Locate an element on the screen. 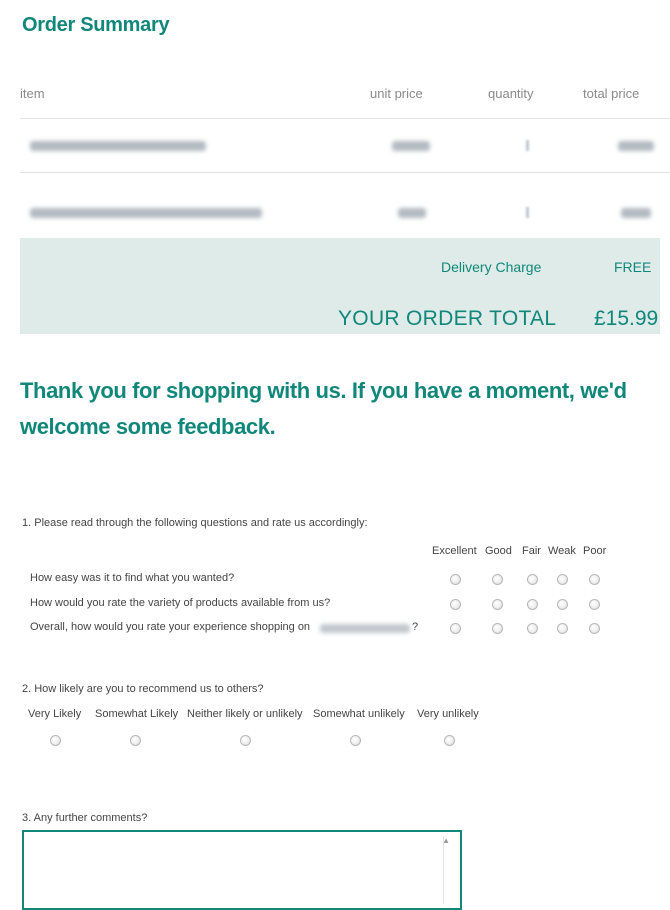 This screenshot has width=670, height=910. delivery-charge-label: Delivery Charge is located at coordinates (491, 267).